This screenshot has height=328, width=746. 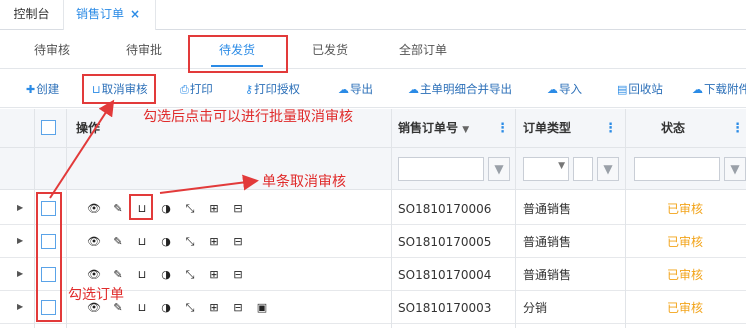 I want to click on annotation-single: 单条取消审核, so click(x=304, y=182).